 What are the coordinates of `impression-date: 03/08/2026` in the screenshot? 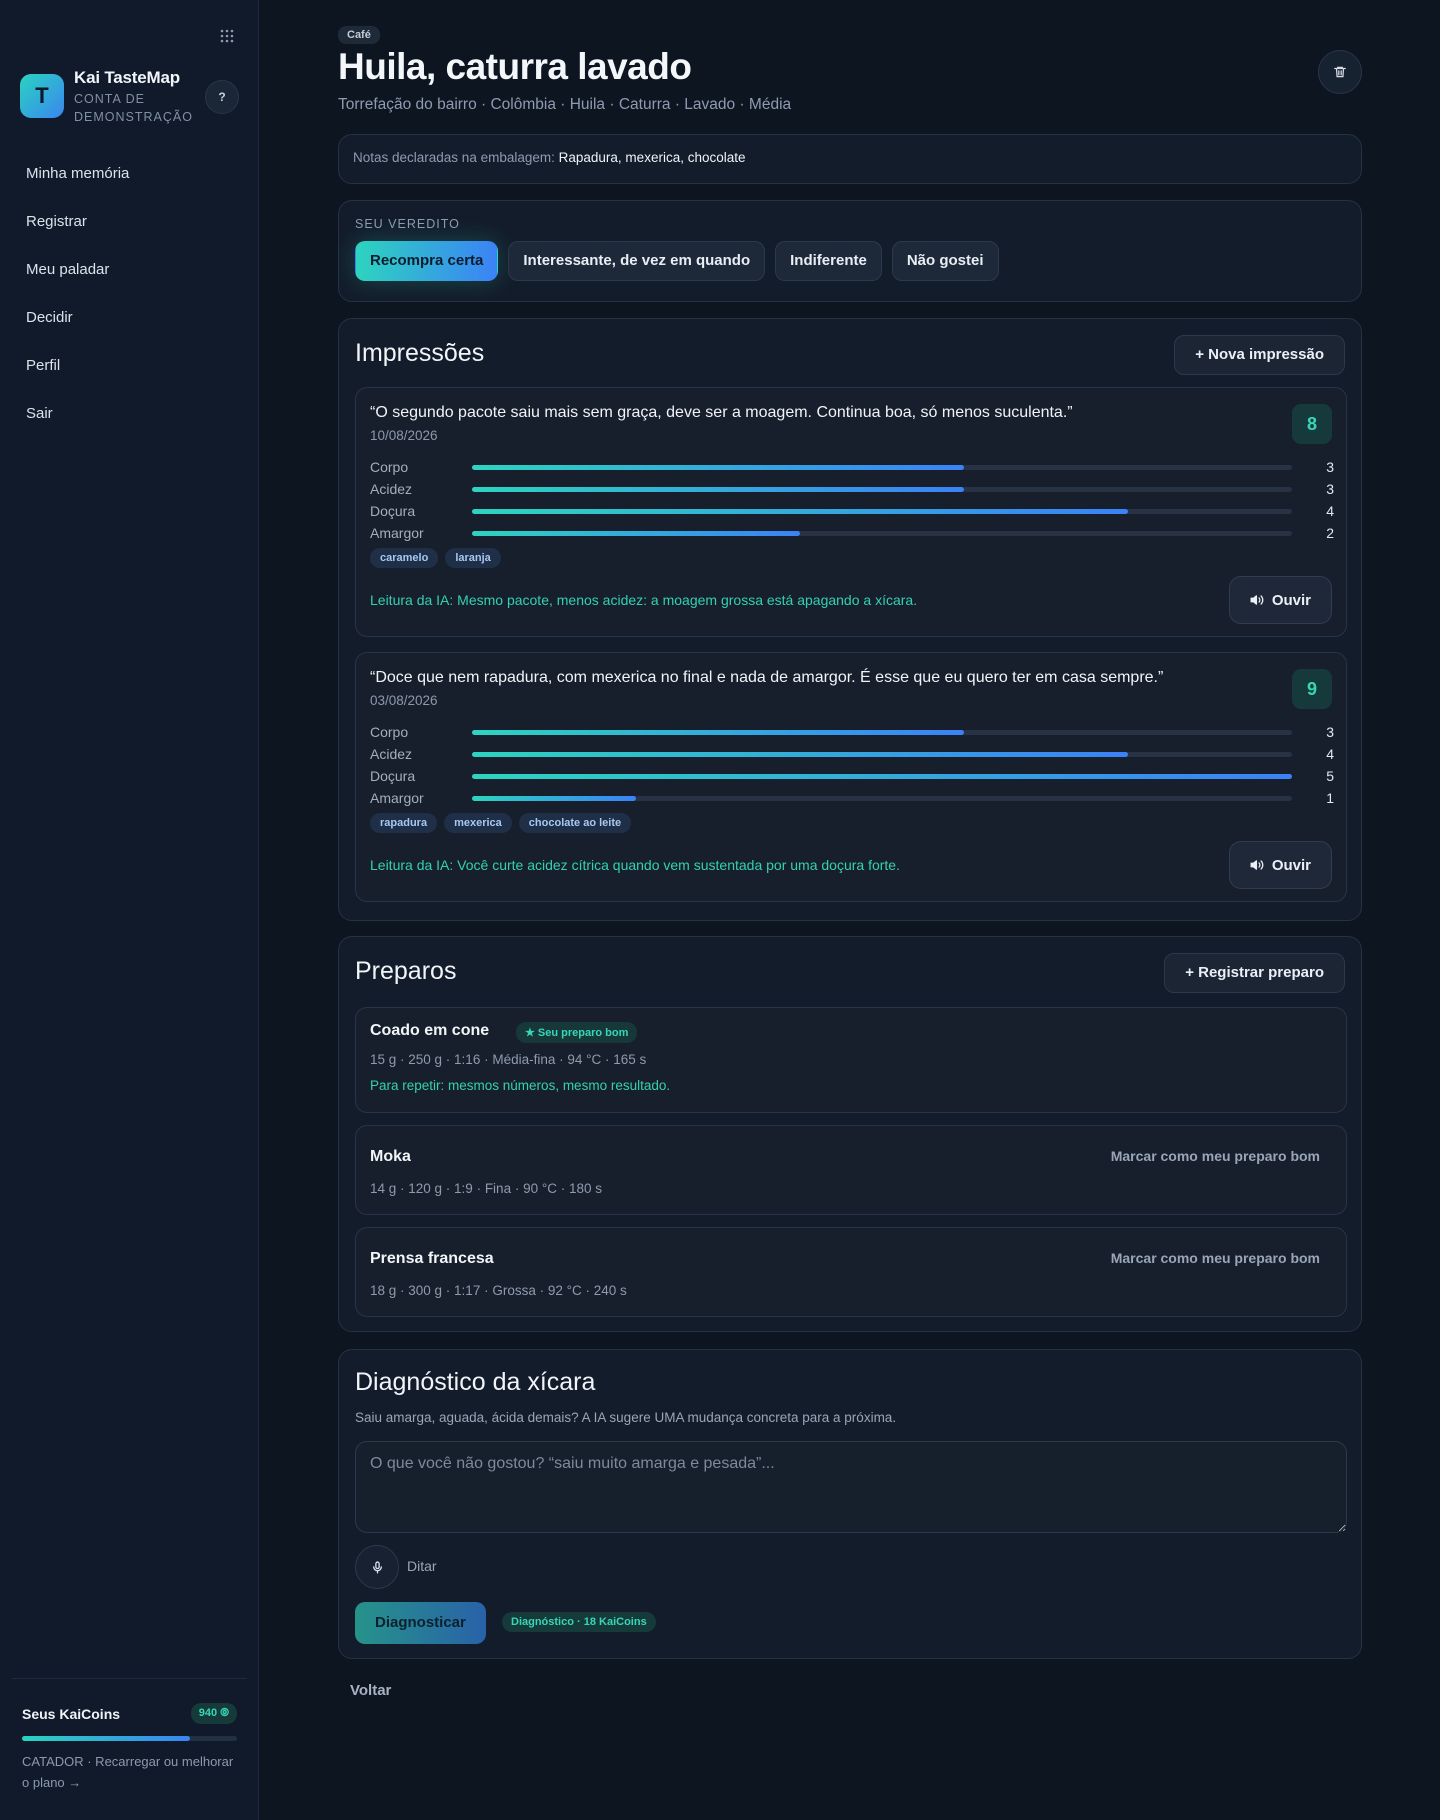 It's located at (404, 700).